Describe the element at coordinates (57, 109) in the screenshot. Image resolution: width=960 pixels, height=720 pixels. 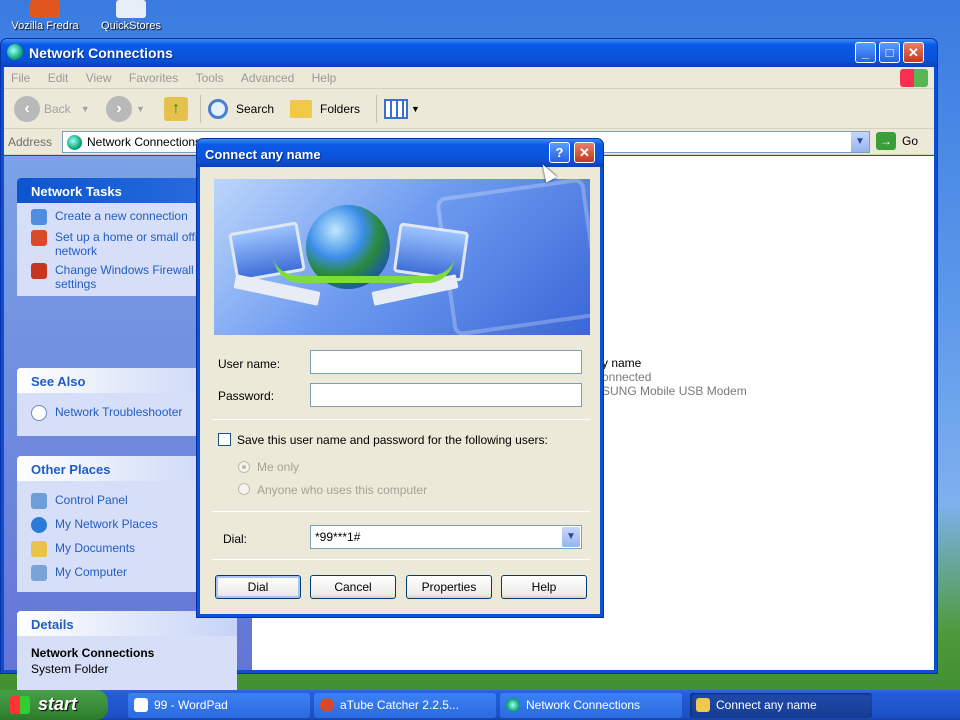
I see `back-label: Back` at that location.